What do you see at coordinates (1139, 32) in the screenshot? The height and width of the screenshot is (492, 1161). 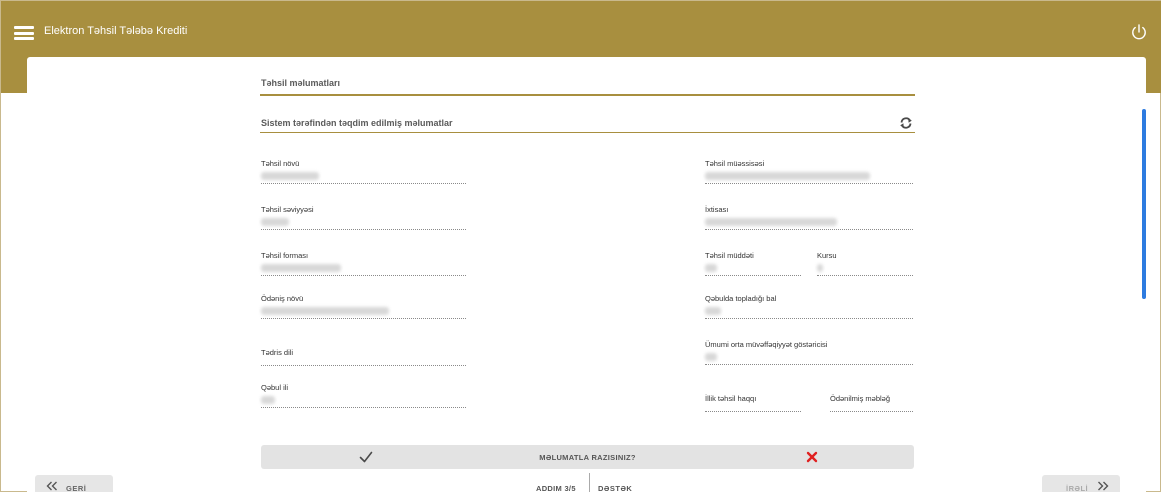 I see `power-icon` at bounding box center [1139, 32].